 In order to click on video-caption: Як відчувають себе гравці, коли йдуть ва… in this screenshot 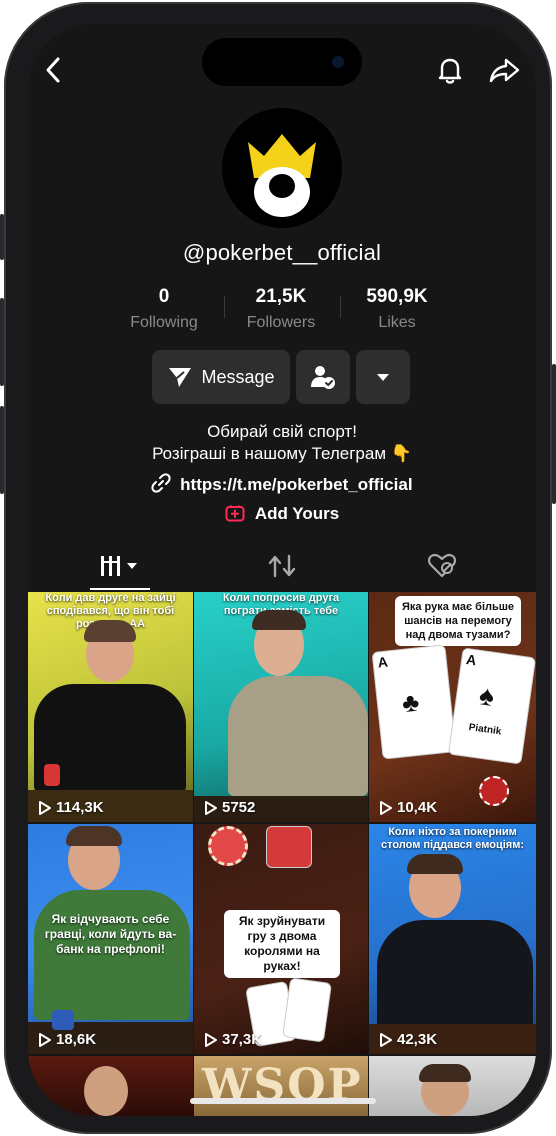, I will do `click(110, 934)`.